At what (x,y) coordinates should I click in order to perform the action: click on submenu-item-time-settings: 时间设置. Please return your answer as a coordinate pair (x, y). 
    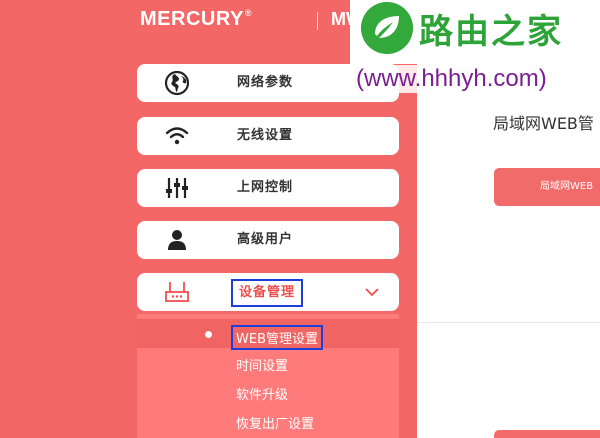
    Looking at the image, I should click on (262, 364).